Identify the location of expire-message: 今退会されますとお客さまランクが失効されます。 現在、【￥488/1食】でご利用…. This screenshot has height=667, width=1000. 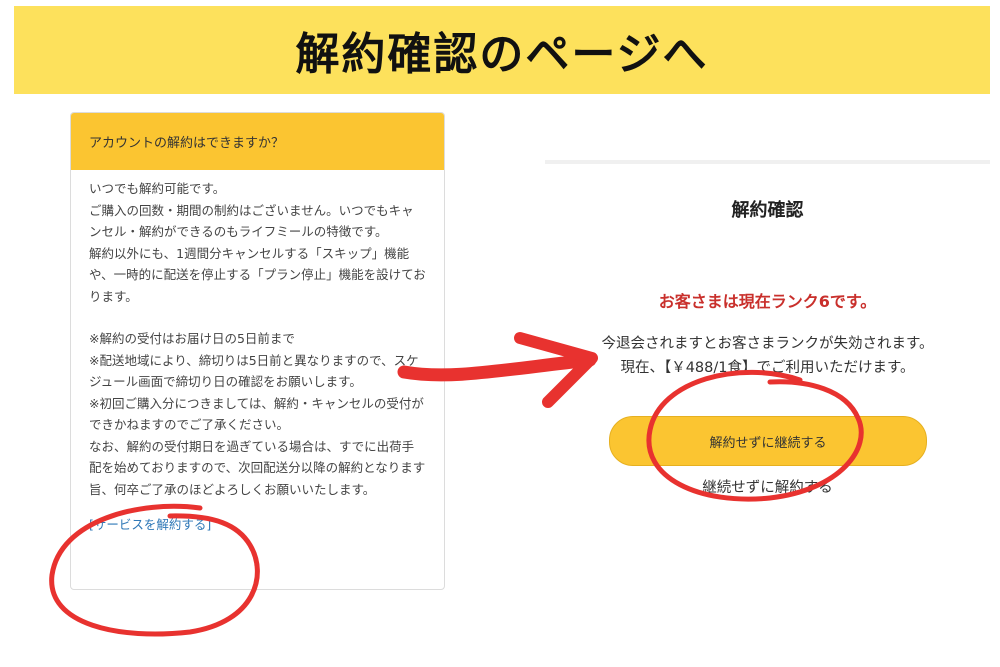
(767, 356).